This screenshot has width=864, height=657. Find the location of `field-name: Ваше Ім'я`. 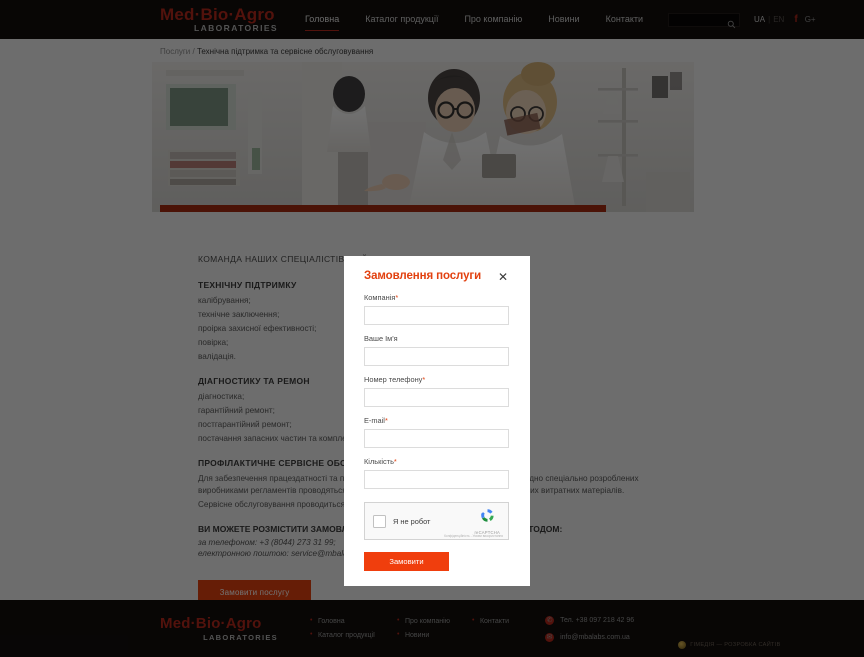

field-name: Ваше Ім'я is located at coordinates (437, 350).